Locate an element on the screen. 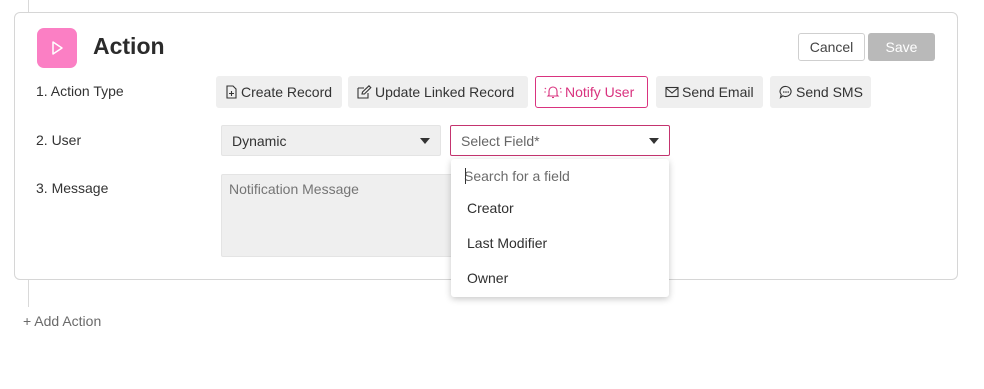  update-linked-record-label: Update Linked Record is located at coordinates (445, 92).